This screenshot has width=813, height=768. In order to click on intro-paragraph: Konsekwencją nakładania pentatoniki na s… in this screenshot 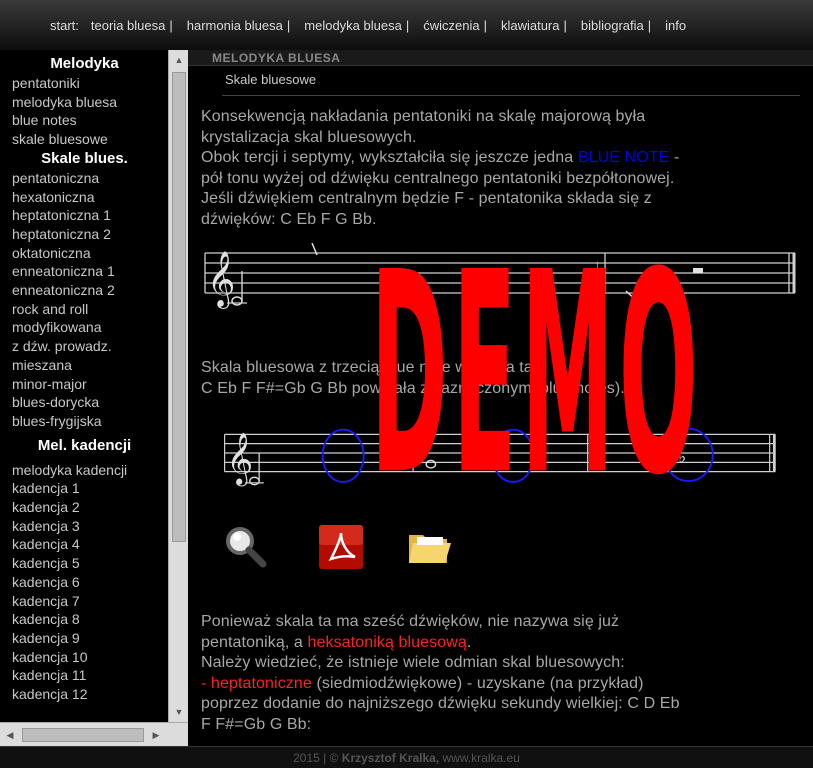, I will do `click(440, 168)`.